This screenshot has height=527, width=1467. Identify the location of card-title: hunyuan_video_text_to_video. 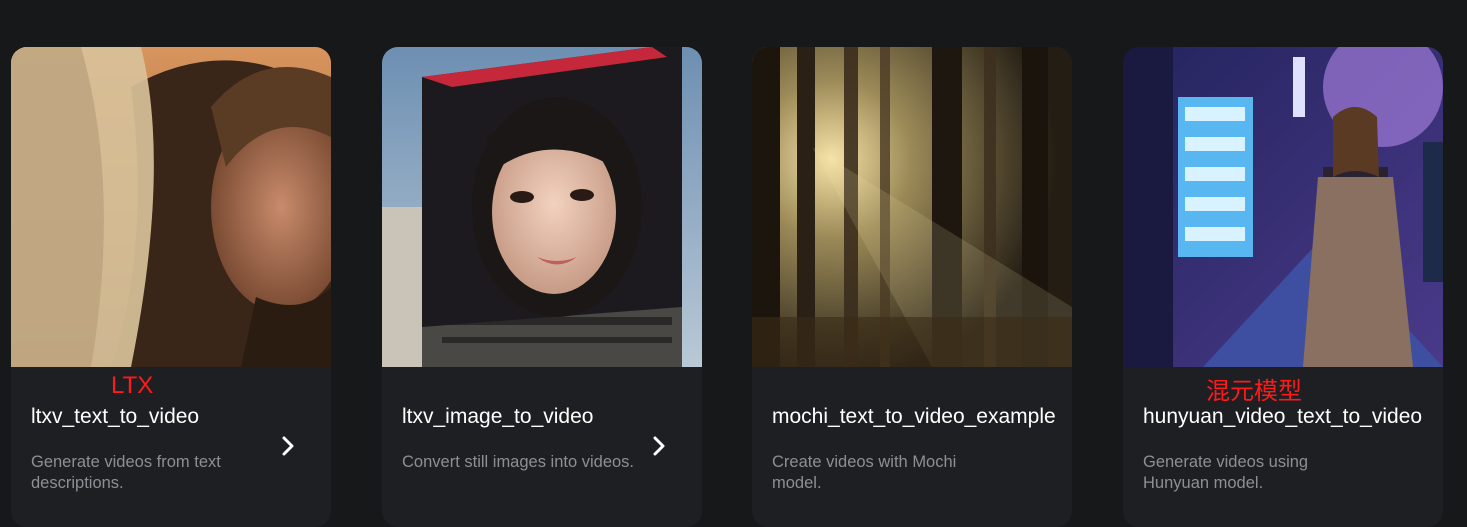
(1283, 416).